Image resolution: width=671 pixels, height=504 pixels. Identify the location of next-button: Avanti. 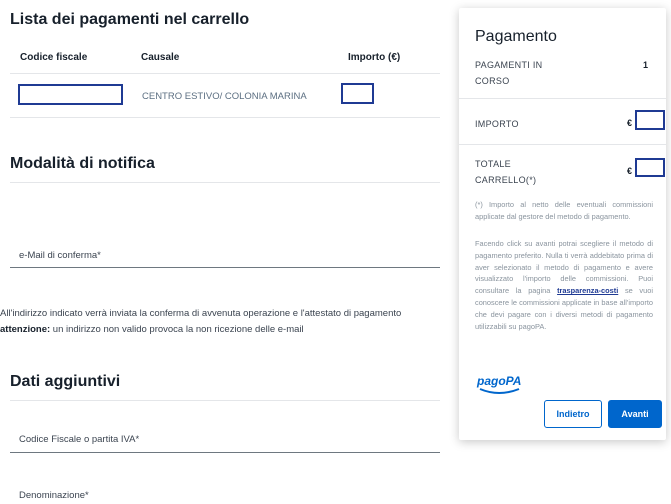
(635, 414).